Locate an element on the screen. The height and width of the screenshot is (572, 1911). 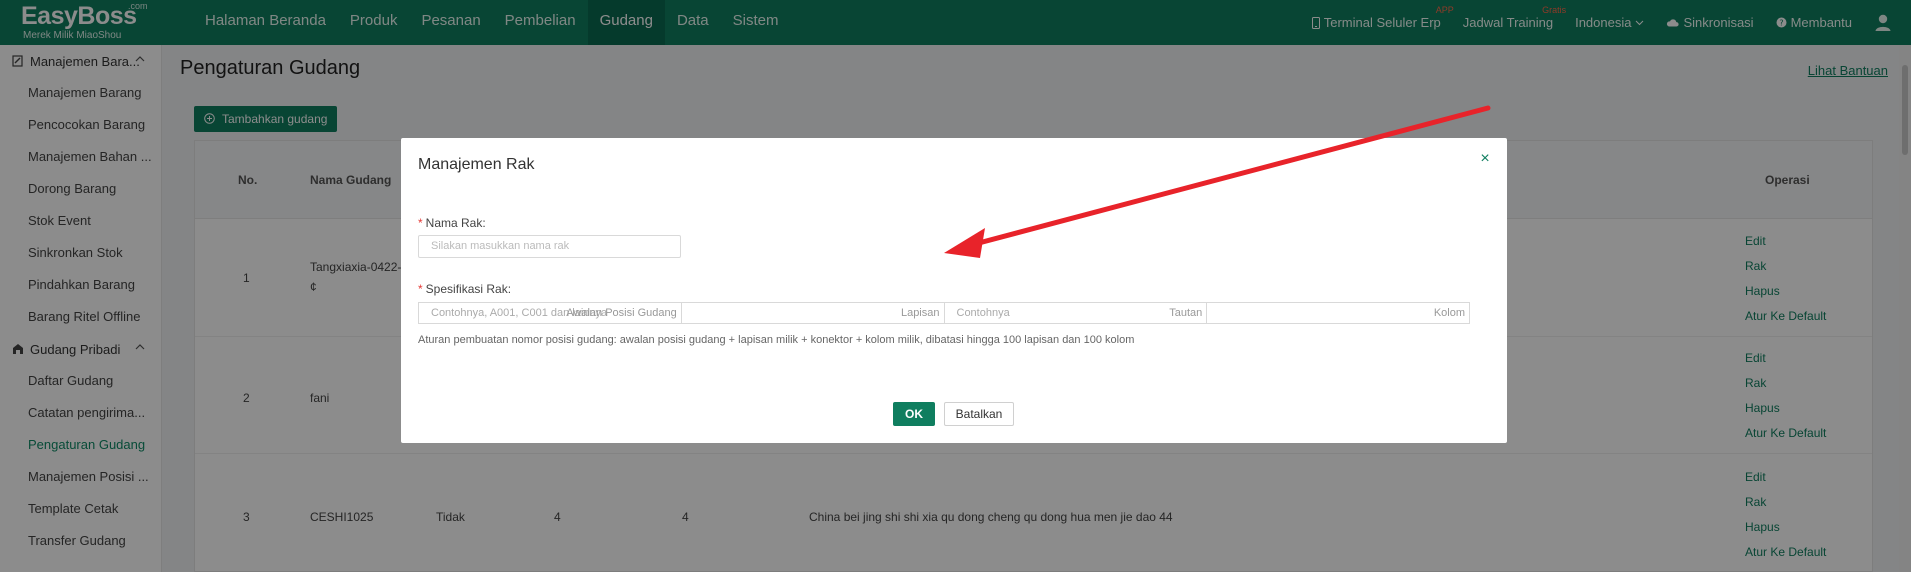
rack-name-label: * Nama Rak: is located at coordinates (452, 223).